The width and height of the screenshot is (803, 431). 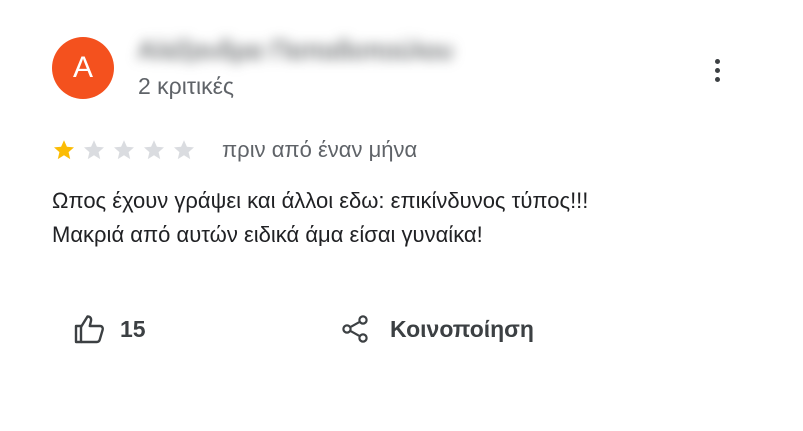 I want to click on review-actions: 15 Κοινοποίηση, so click(x=401, y=331).